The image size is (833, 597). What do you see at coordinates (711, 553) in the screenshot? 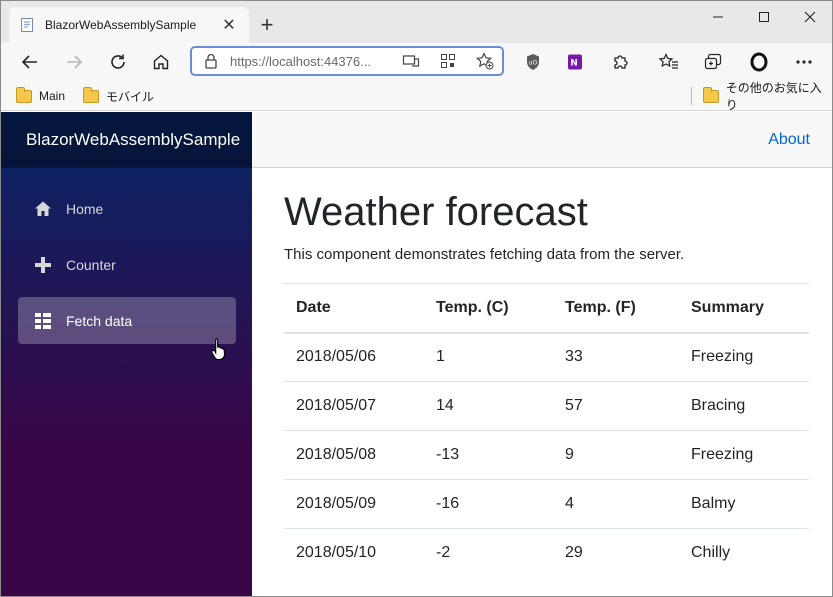
I see `cell-summary: Chilly` at bounding box center [711, 553].